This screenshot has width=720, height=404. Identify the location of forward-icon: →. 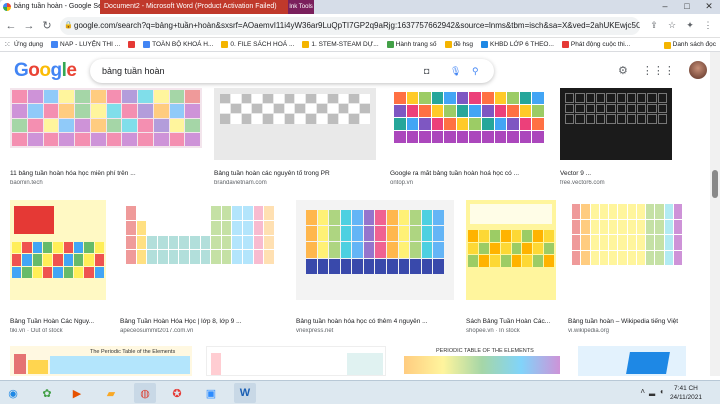
(29, 26).